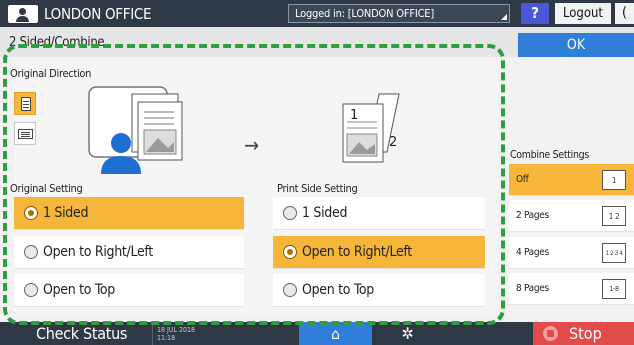 Image resolution: width=634 pixels, height=345 pixels. I want to click on stop-button: Stop, so click(583, 333).